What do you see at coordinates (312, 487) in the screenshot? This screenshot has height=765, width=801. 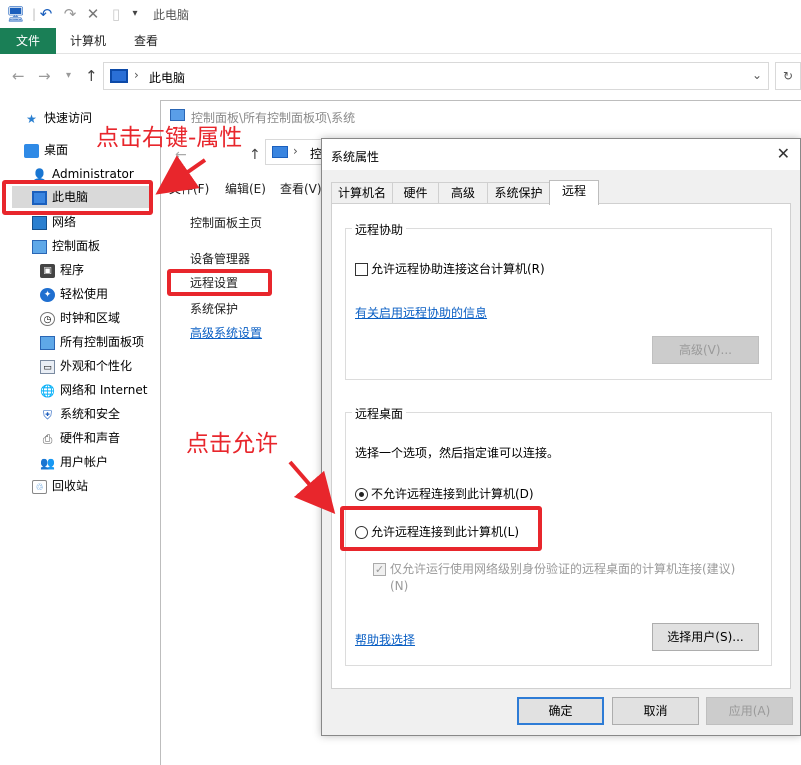 I see `arrow-to-allow-option` at bounding box center [312, 487].